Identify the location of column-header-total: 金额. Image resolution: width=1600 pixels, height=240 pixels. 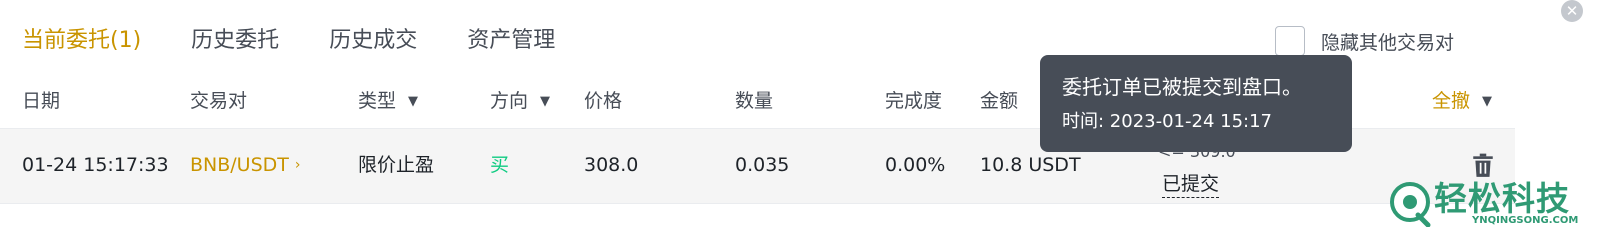
(999, 101).